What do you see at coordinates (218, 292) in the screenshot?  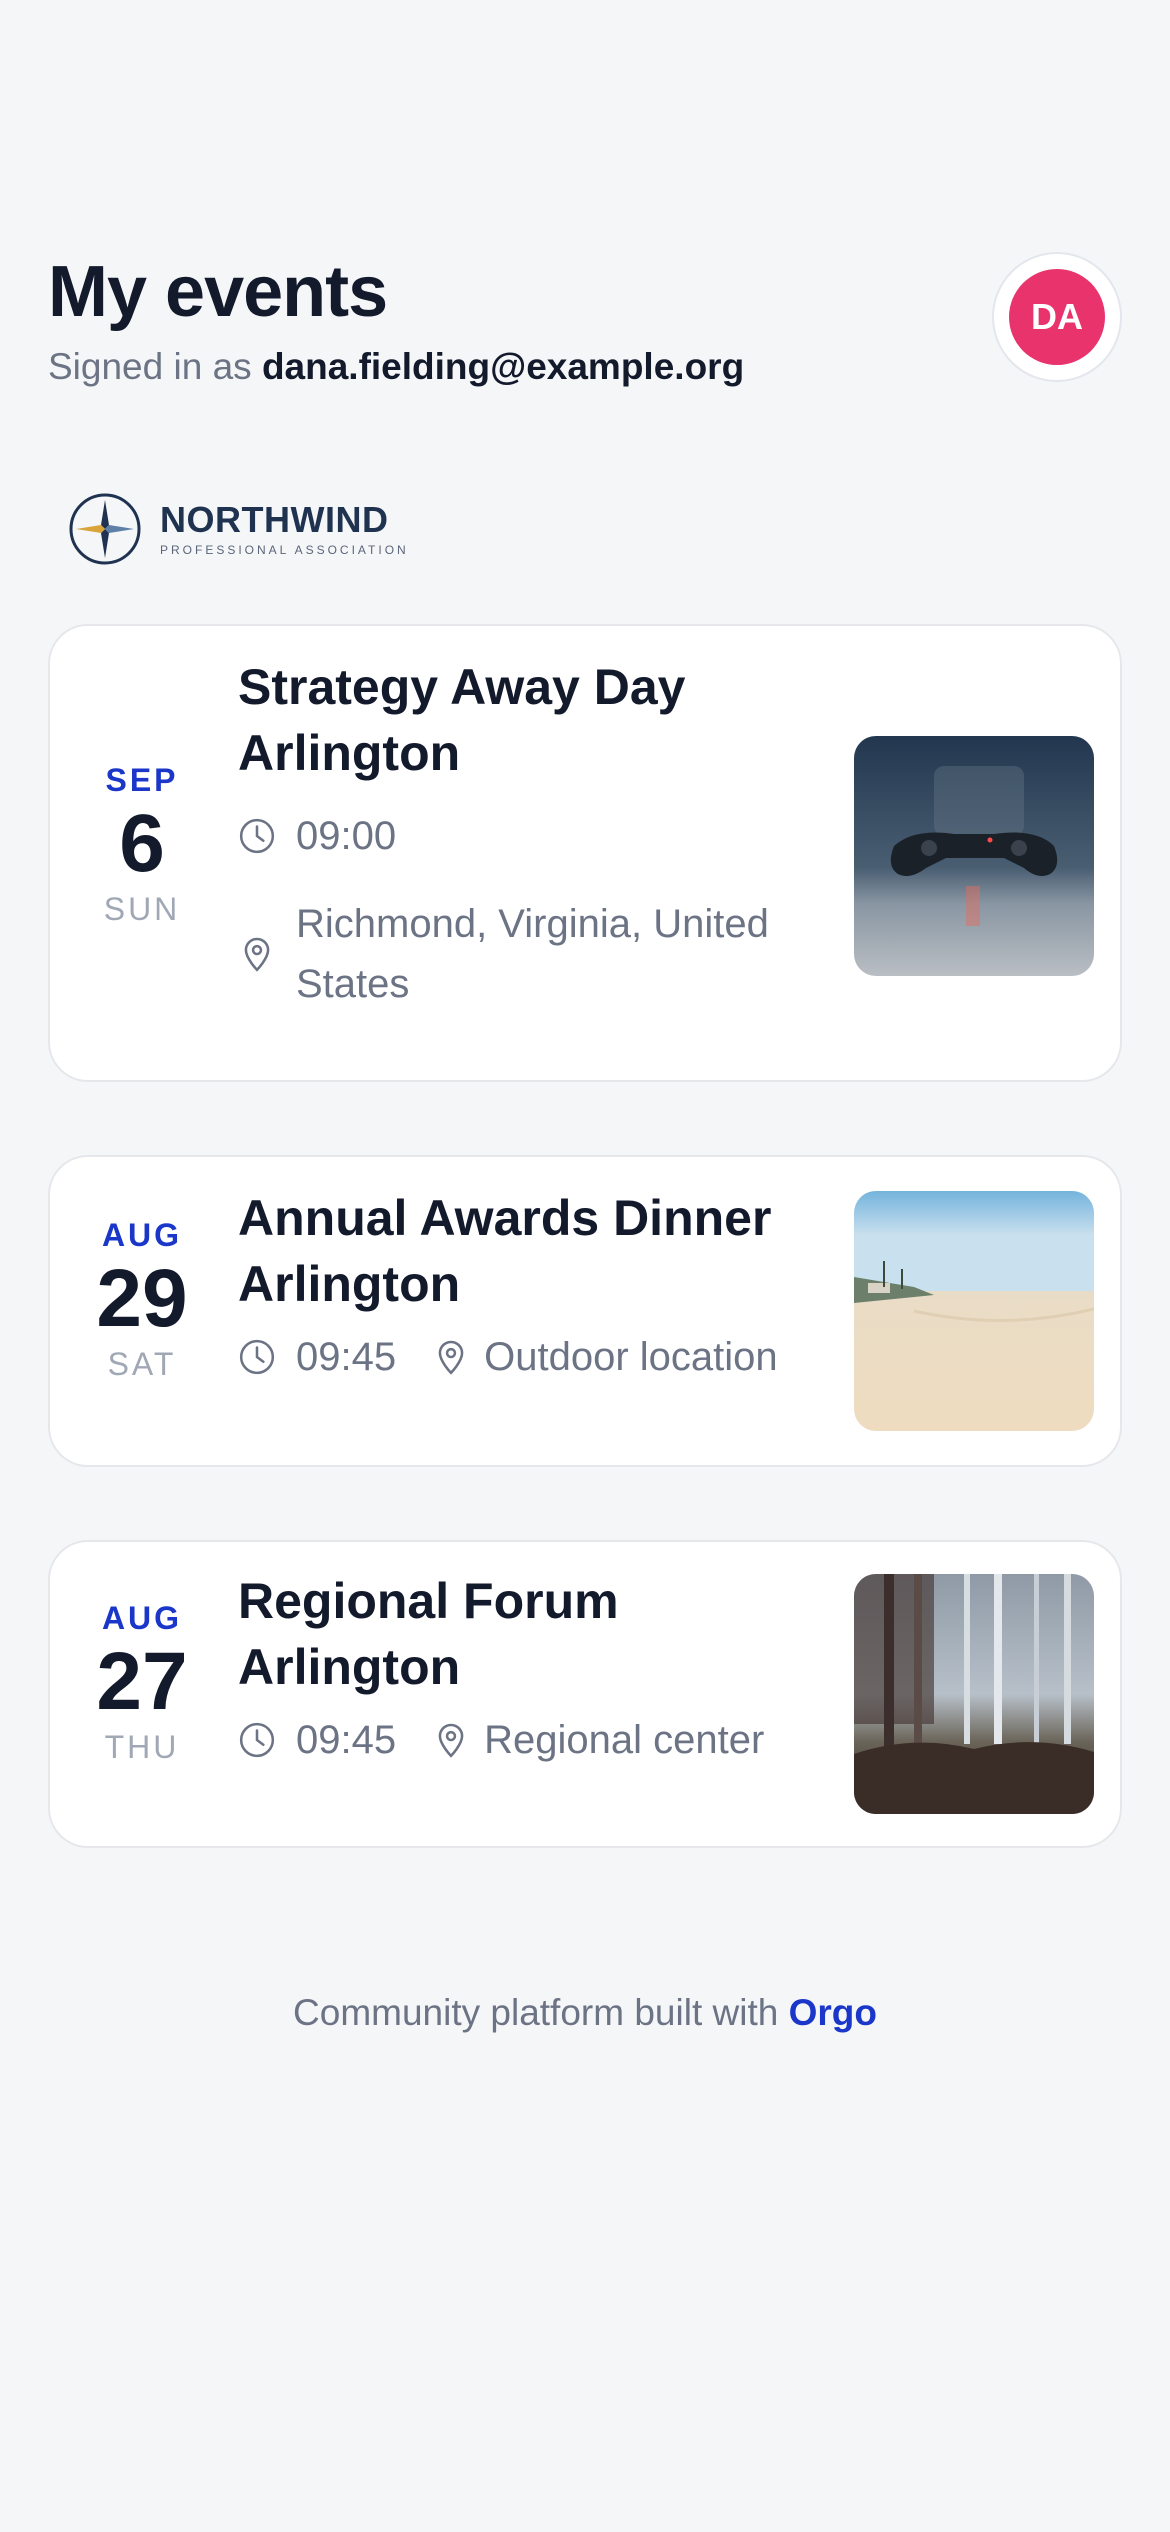 I see `page-title: My events` at bounding box center [218, 292].